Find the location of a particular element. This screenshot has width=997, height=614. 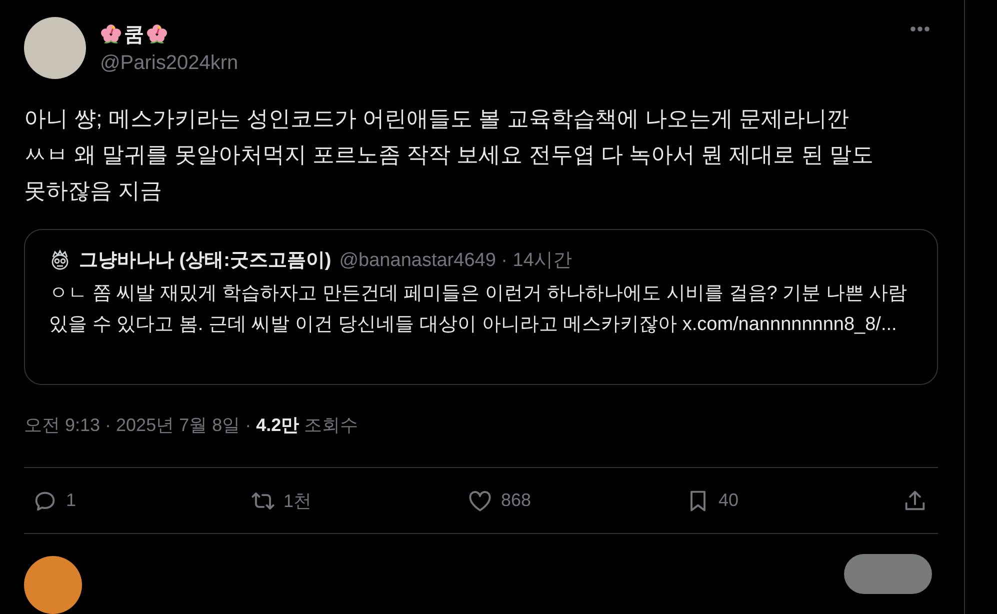

post-text: 아니 썅; 메스가키라는 성인코드가 어린애들도 볼 교육학습책에 나오는게 문제라니깐 ㅆㅂ 왜 말귀를 못알아처먹지 포르노좀 작작 보세요 전두엽 다 녹아서 뭔 제대로 된 말도 못하잖음 지금 is located at coordinates (449, 155).